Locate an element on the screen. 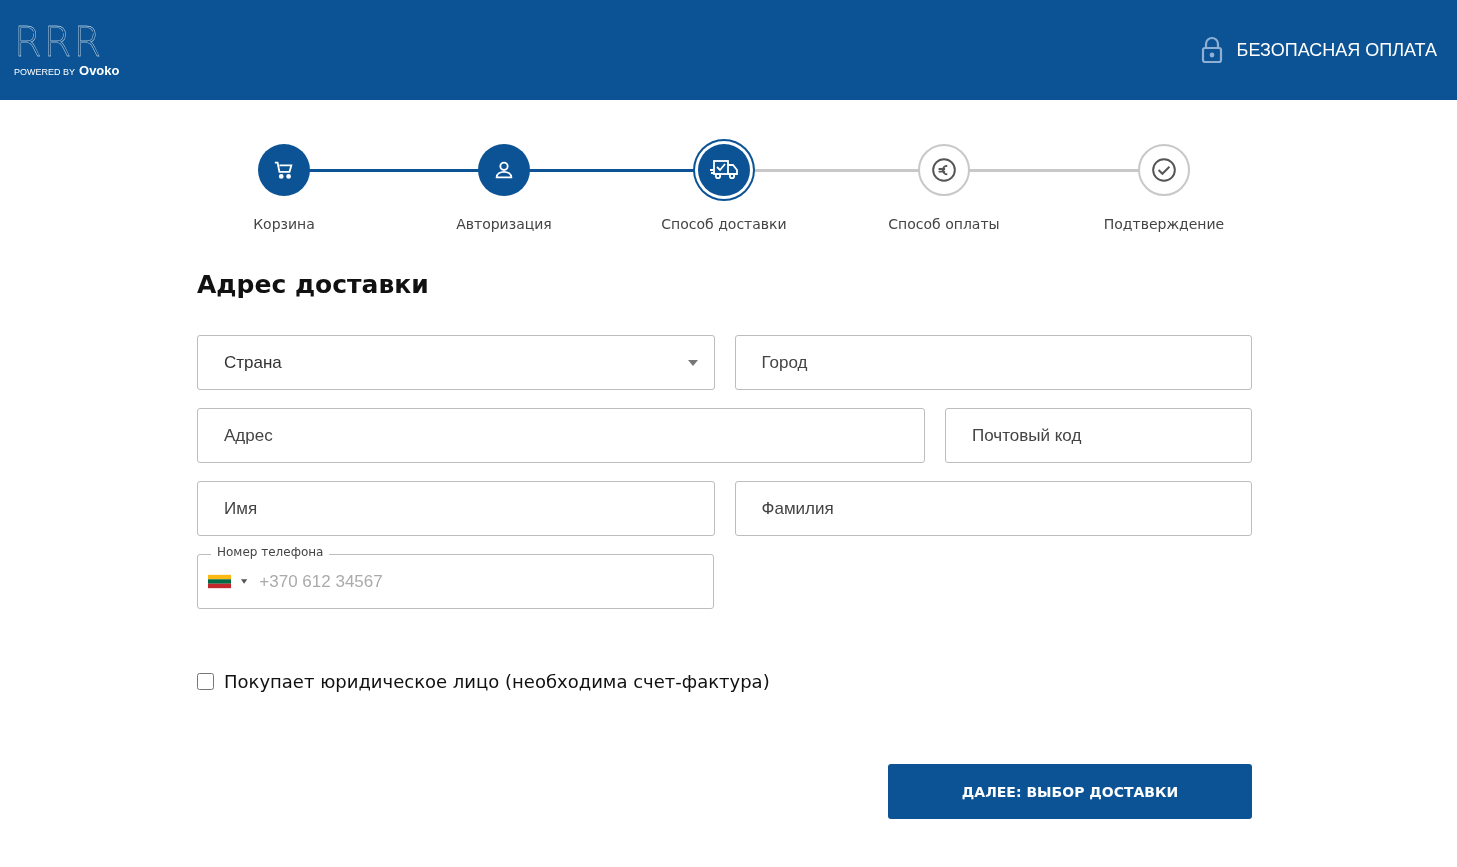 Image resolution: width=1457 pixels, height=867 pixels. cart-icon is located at coordinates (284, 170).